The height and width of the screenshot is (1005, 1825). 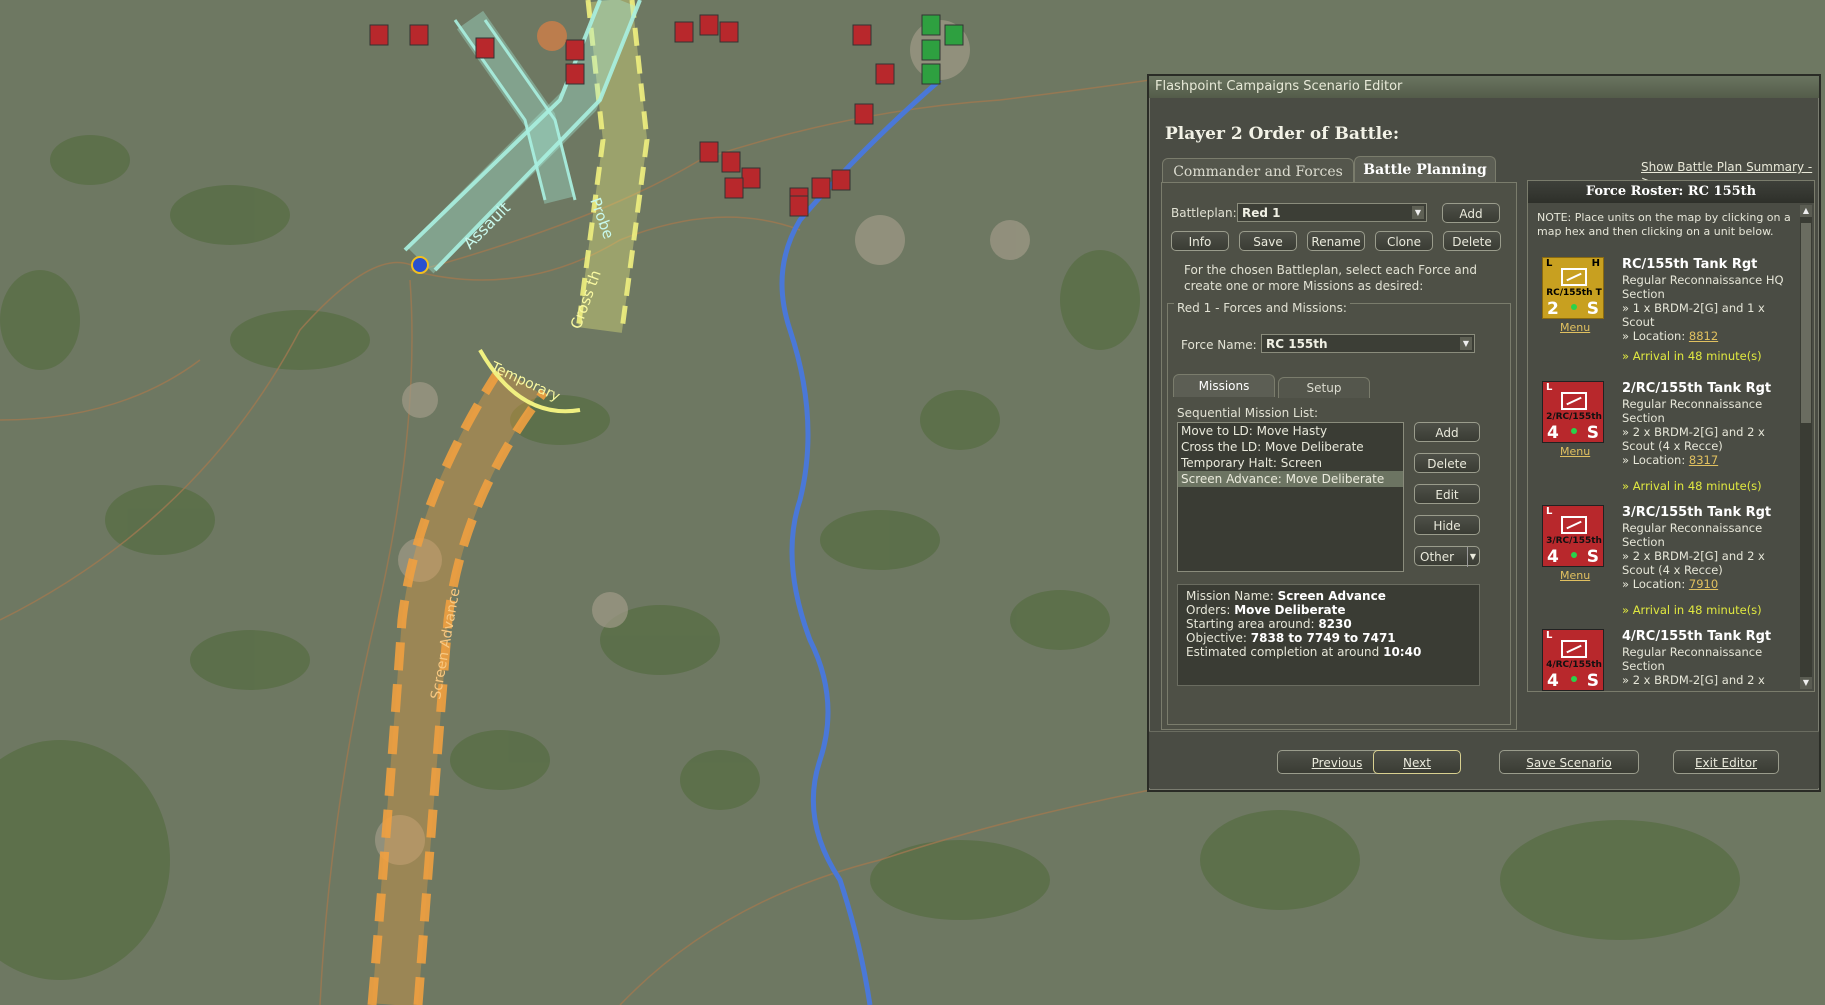 I want to click on mission-list: Move to LD: Move Hasty Cross the LD, so click(x=1290, y=497).